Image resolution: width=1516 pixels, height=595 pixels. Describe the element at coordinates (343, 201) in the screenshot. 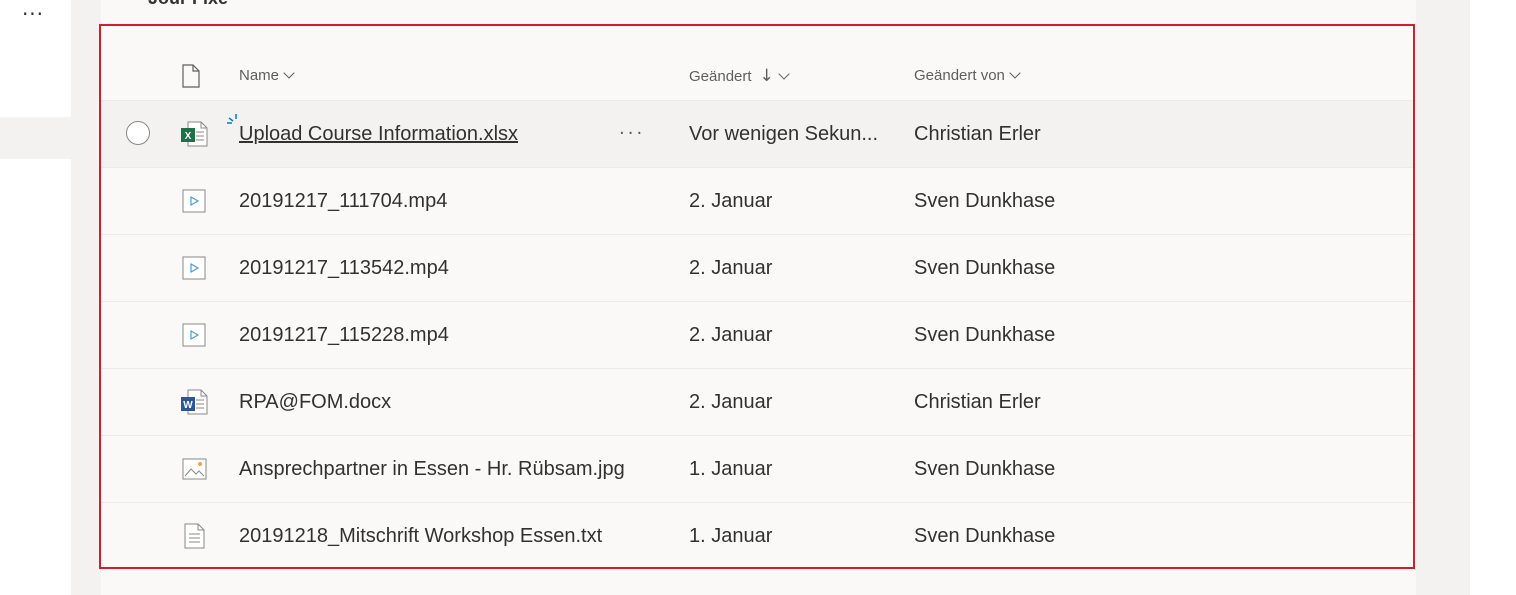

I see `file-name-link: 20191217_111704.mp4` at that location.